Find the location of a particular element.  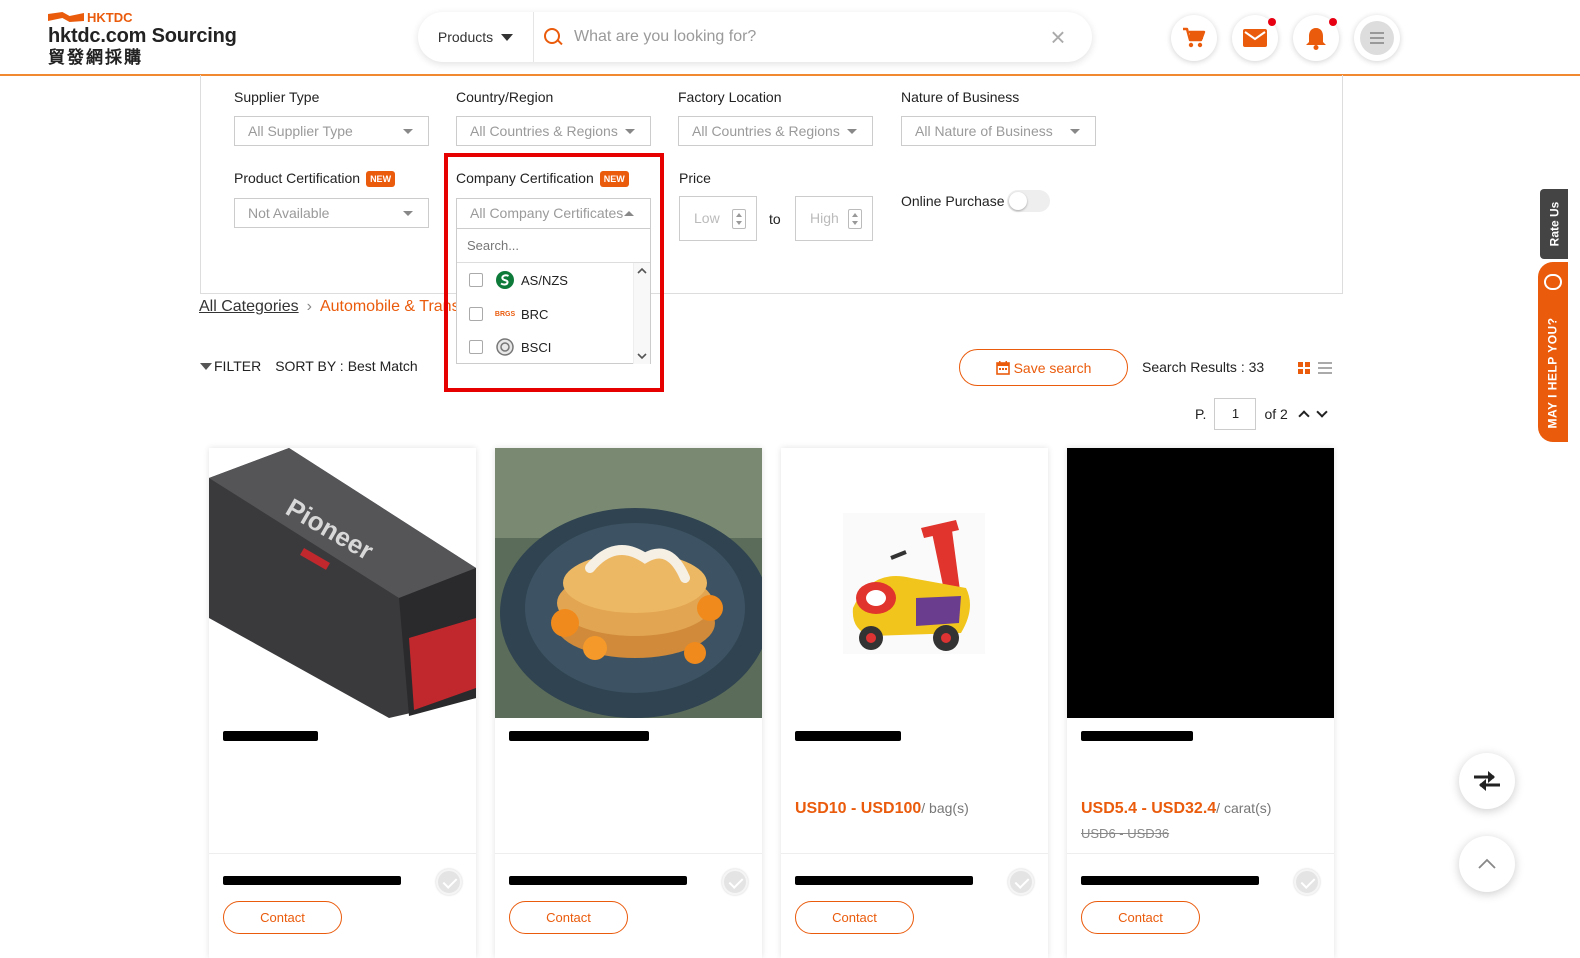

cert-option-asnzs: AS/NZS is located at coordinates (518, 280).